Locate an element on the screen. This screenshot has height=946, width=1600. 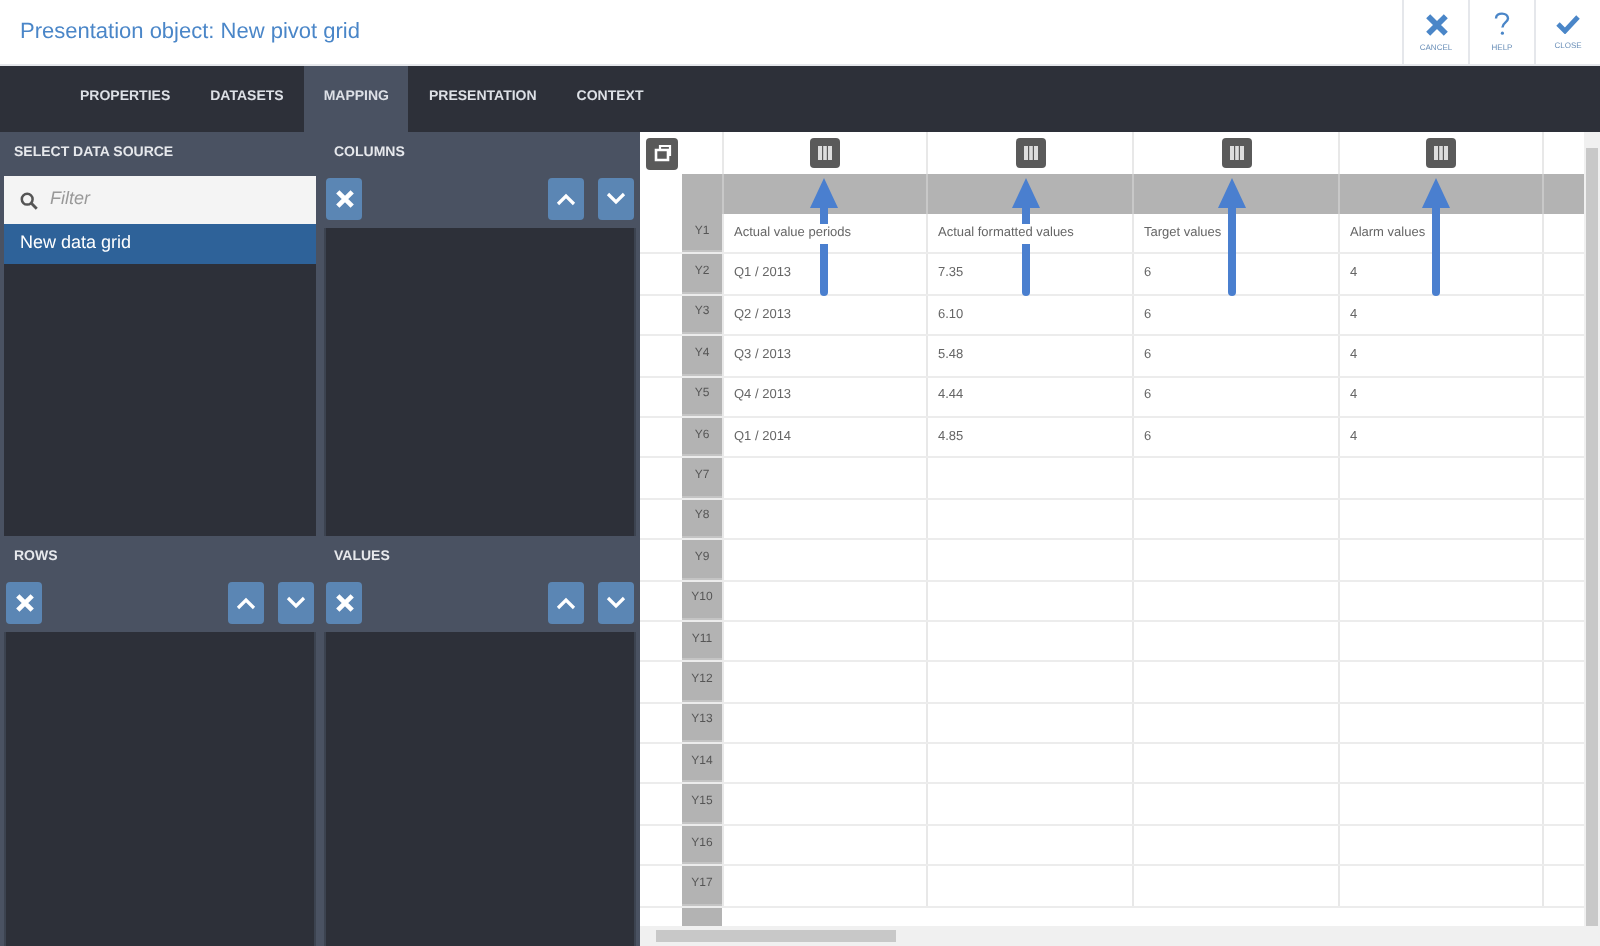
search-icon is located at coordinates (29, 200).